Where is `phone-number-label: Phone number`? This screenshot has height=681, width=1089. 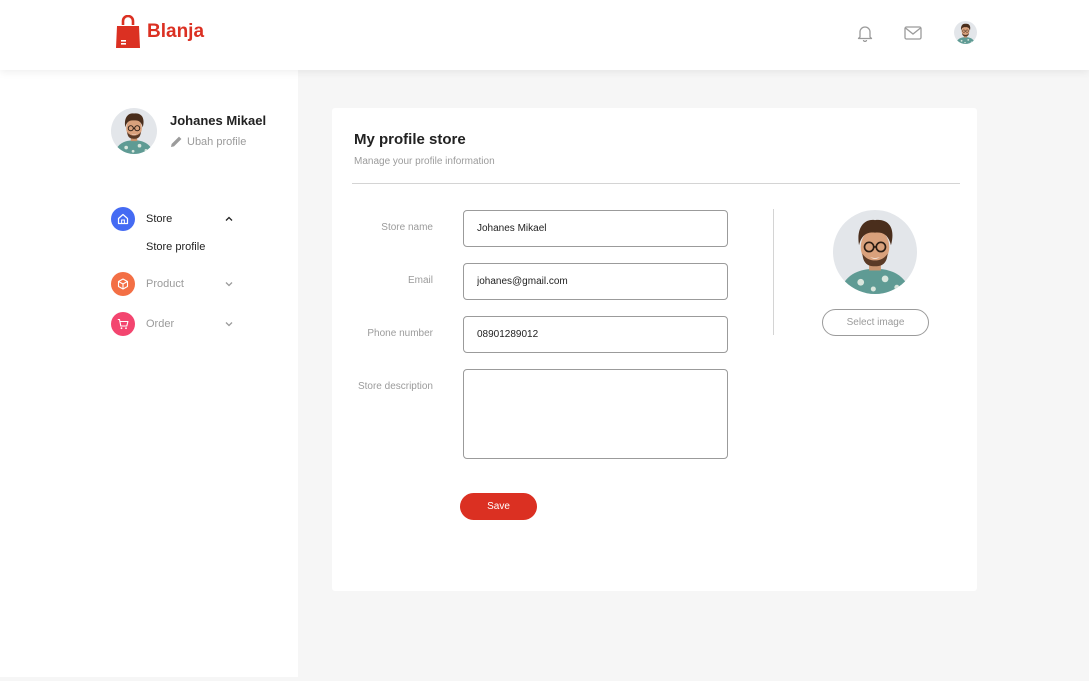
phone-number-label: Phone number is located at coordinates (400, 333).